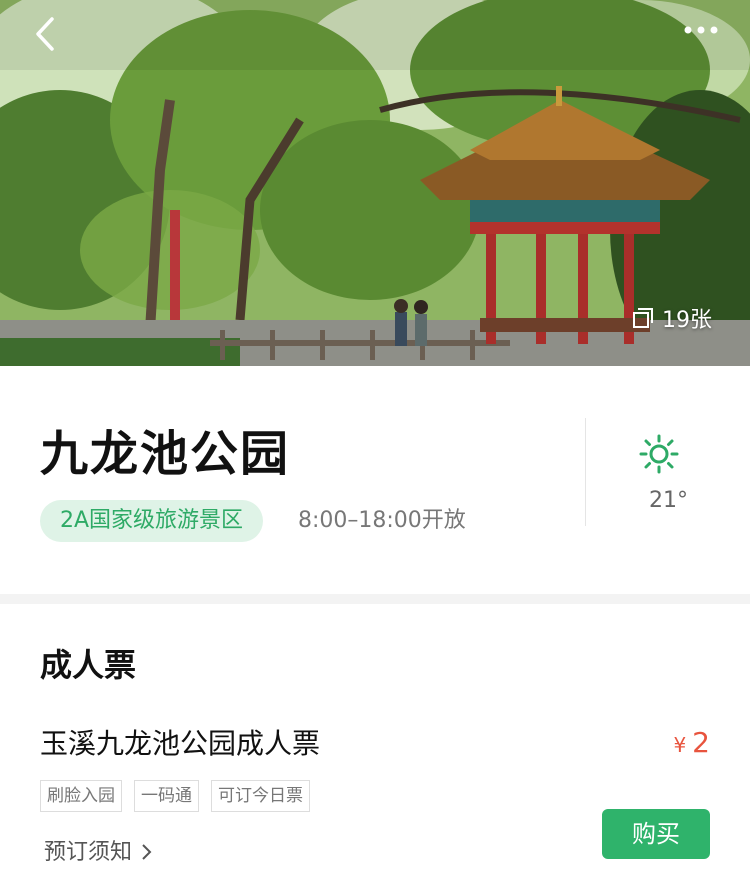 This screenshot has height=889, width=750. I want to click on booking-notice-label: 预订须知, so click(88, 852).